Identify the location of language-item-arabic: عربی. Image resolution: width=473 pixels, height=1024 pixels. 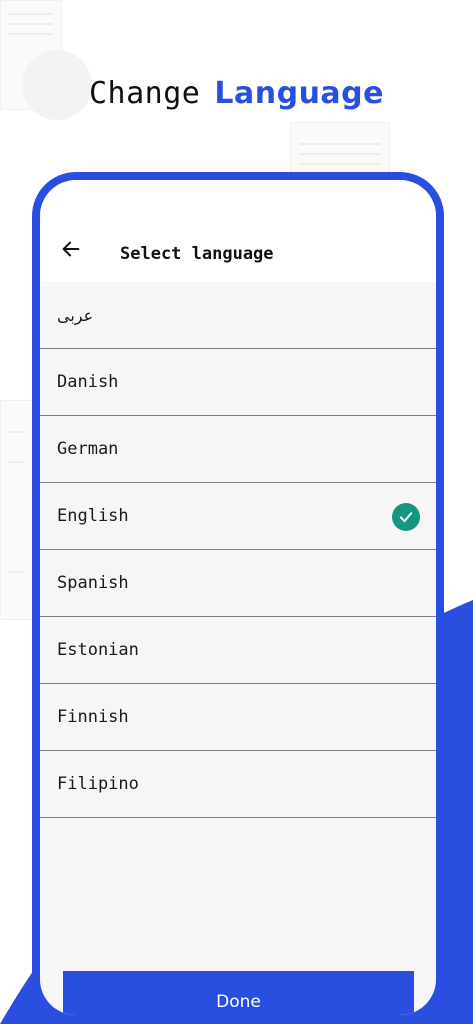
(238, 315).